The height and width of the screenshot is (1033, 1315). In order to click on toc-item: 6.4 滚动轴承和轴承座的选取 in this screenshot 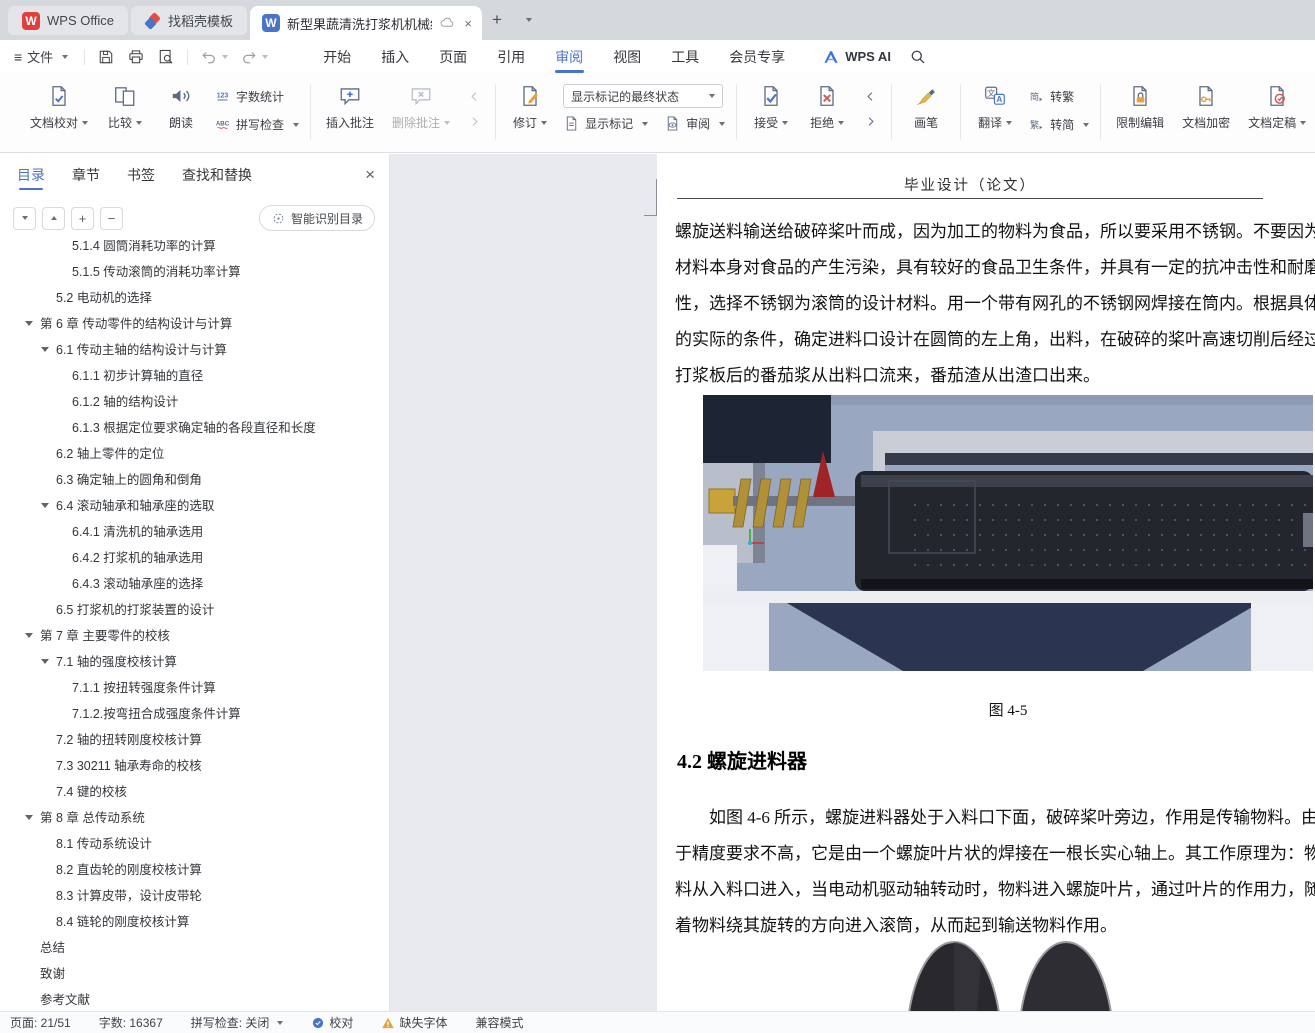, I will do `click(194, 506)`.